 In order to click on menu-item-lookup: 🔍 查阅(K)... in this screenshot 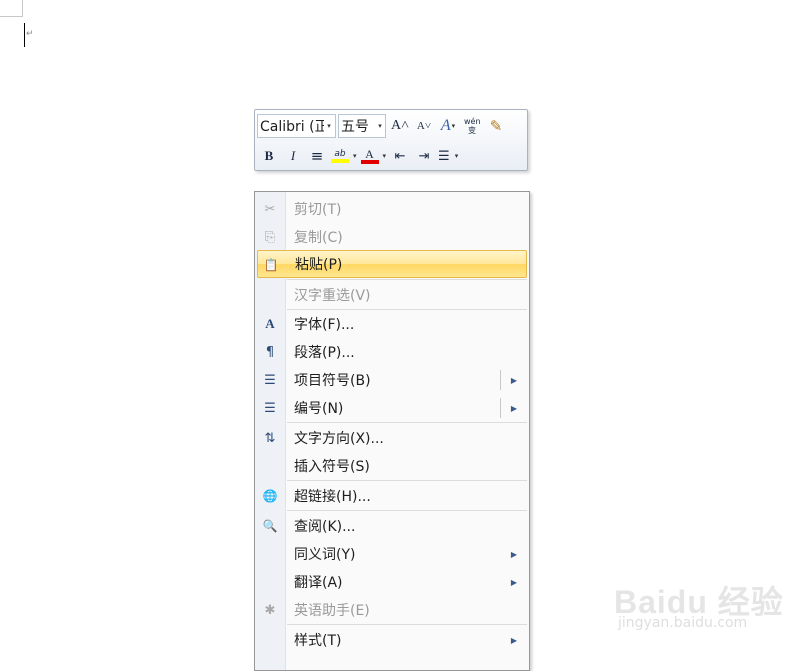, I will do `click(392, 526)`.